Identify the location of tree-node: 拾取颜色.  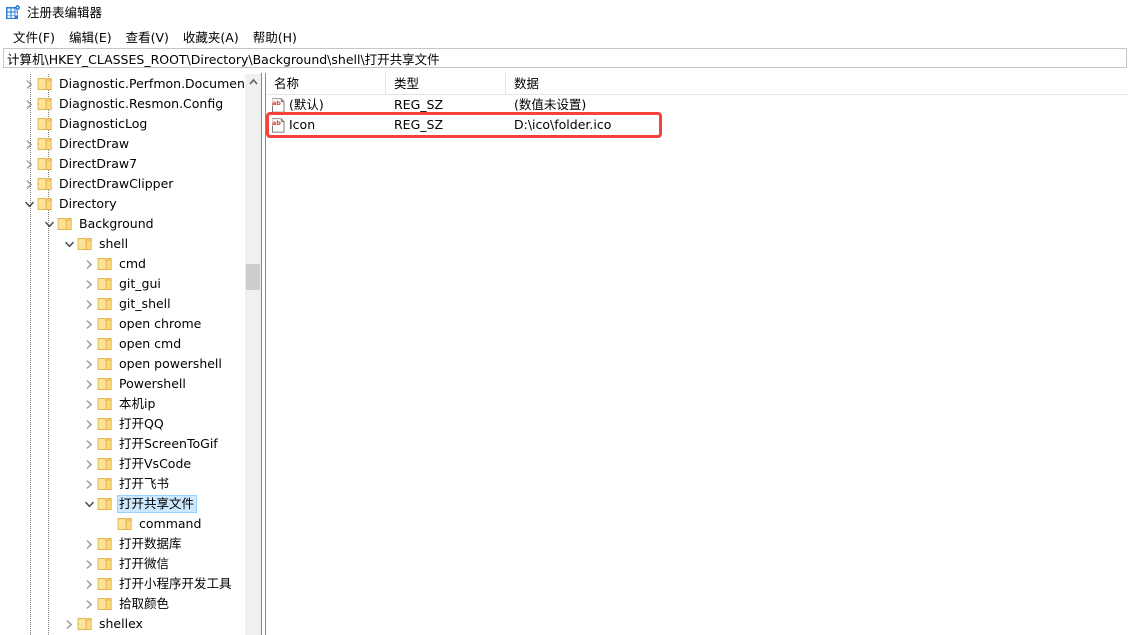
(132, 604).